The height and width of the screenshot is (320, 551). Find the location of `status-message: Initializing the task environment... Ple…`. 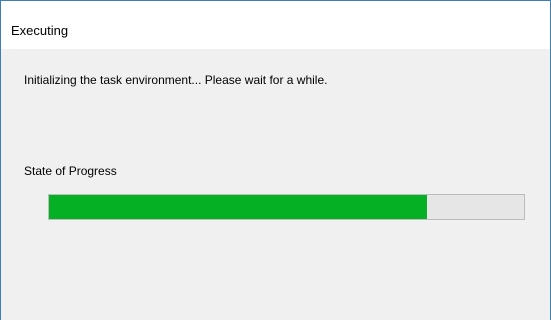

status-message: Initializing the task environment... Ple… is located at coordinates (176, 80).